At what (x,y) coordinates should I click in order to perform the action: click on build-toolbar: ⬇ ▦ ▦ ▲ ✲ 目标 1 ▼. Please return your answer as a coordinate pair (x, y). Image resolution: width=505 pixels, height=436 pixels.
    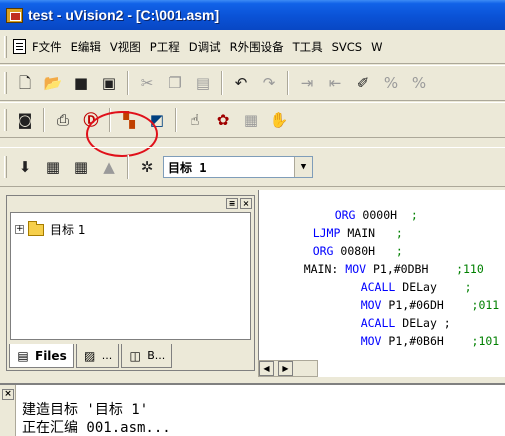
    Looking at the image, I should click on (252, 167).